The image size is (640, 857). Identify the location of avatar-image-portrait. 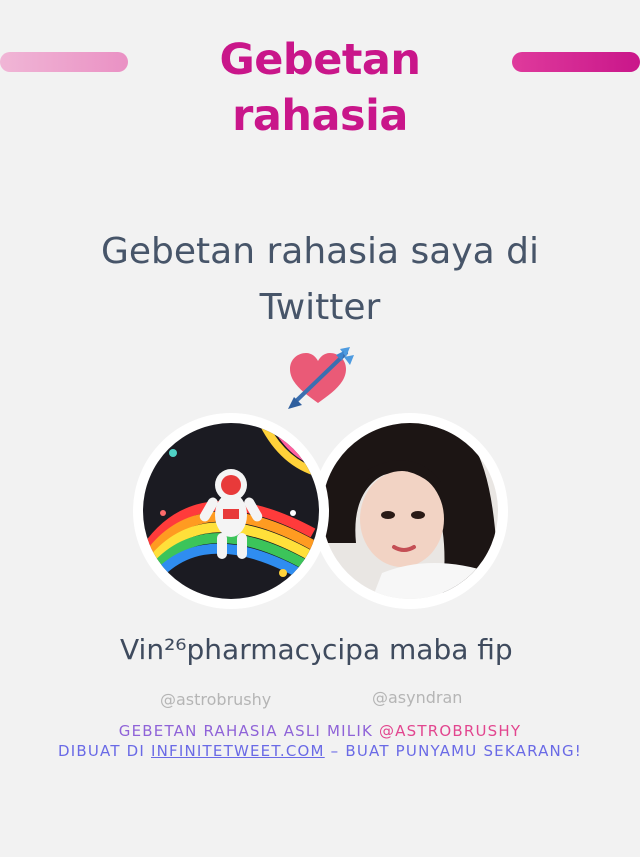
(410, 511).